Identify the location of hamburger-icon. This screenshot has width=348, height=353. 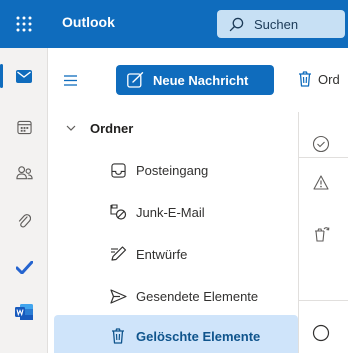
(70, 80).